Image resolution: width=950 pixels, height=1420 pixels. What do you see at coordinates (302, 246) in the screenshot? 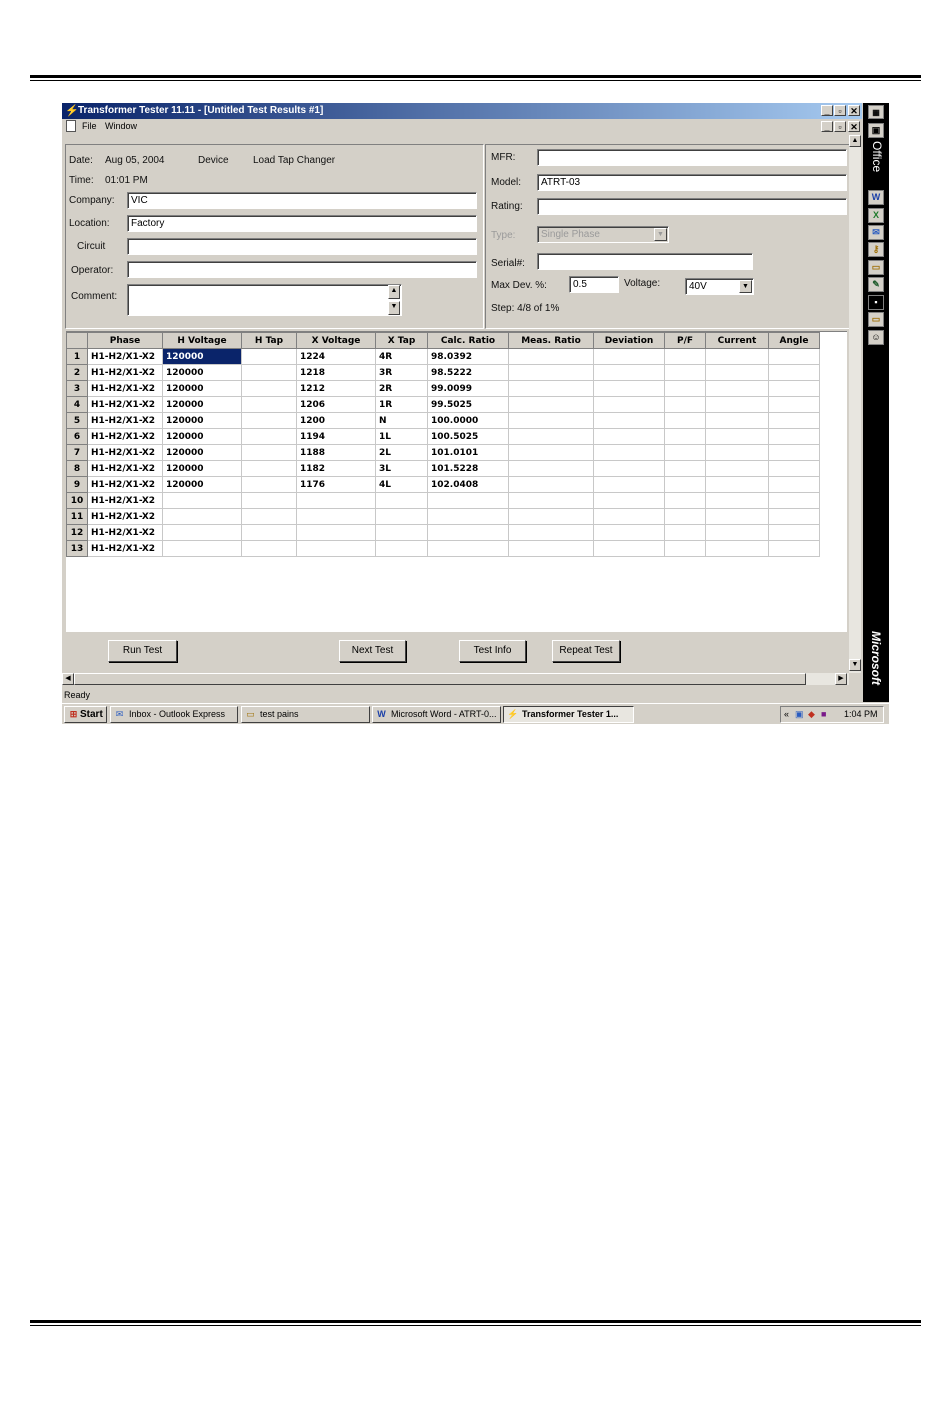
I see `circuit-field` at bounding box center [302, 246].